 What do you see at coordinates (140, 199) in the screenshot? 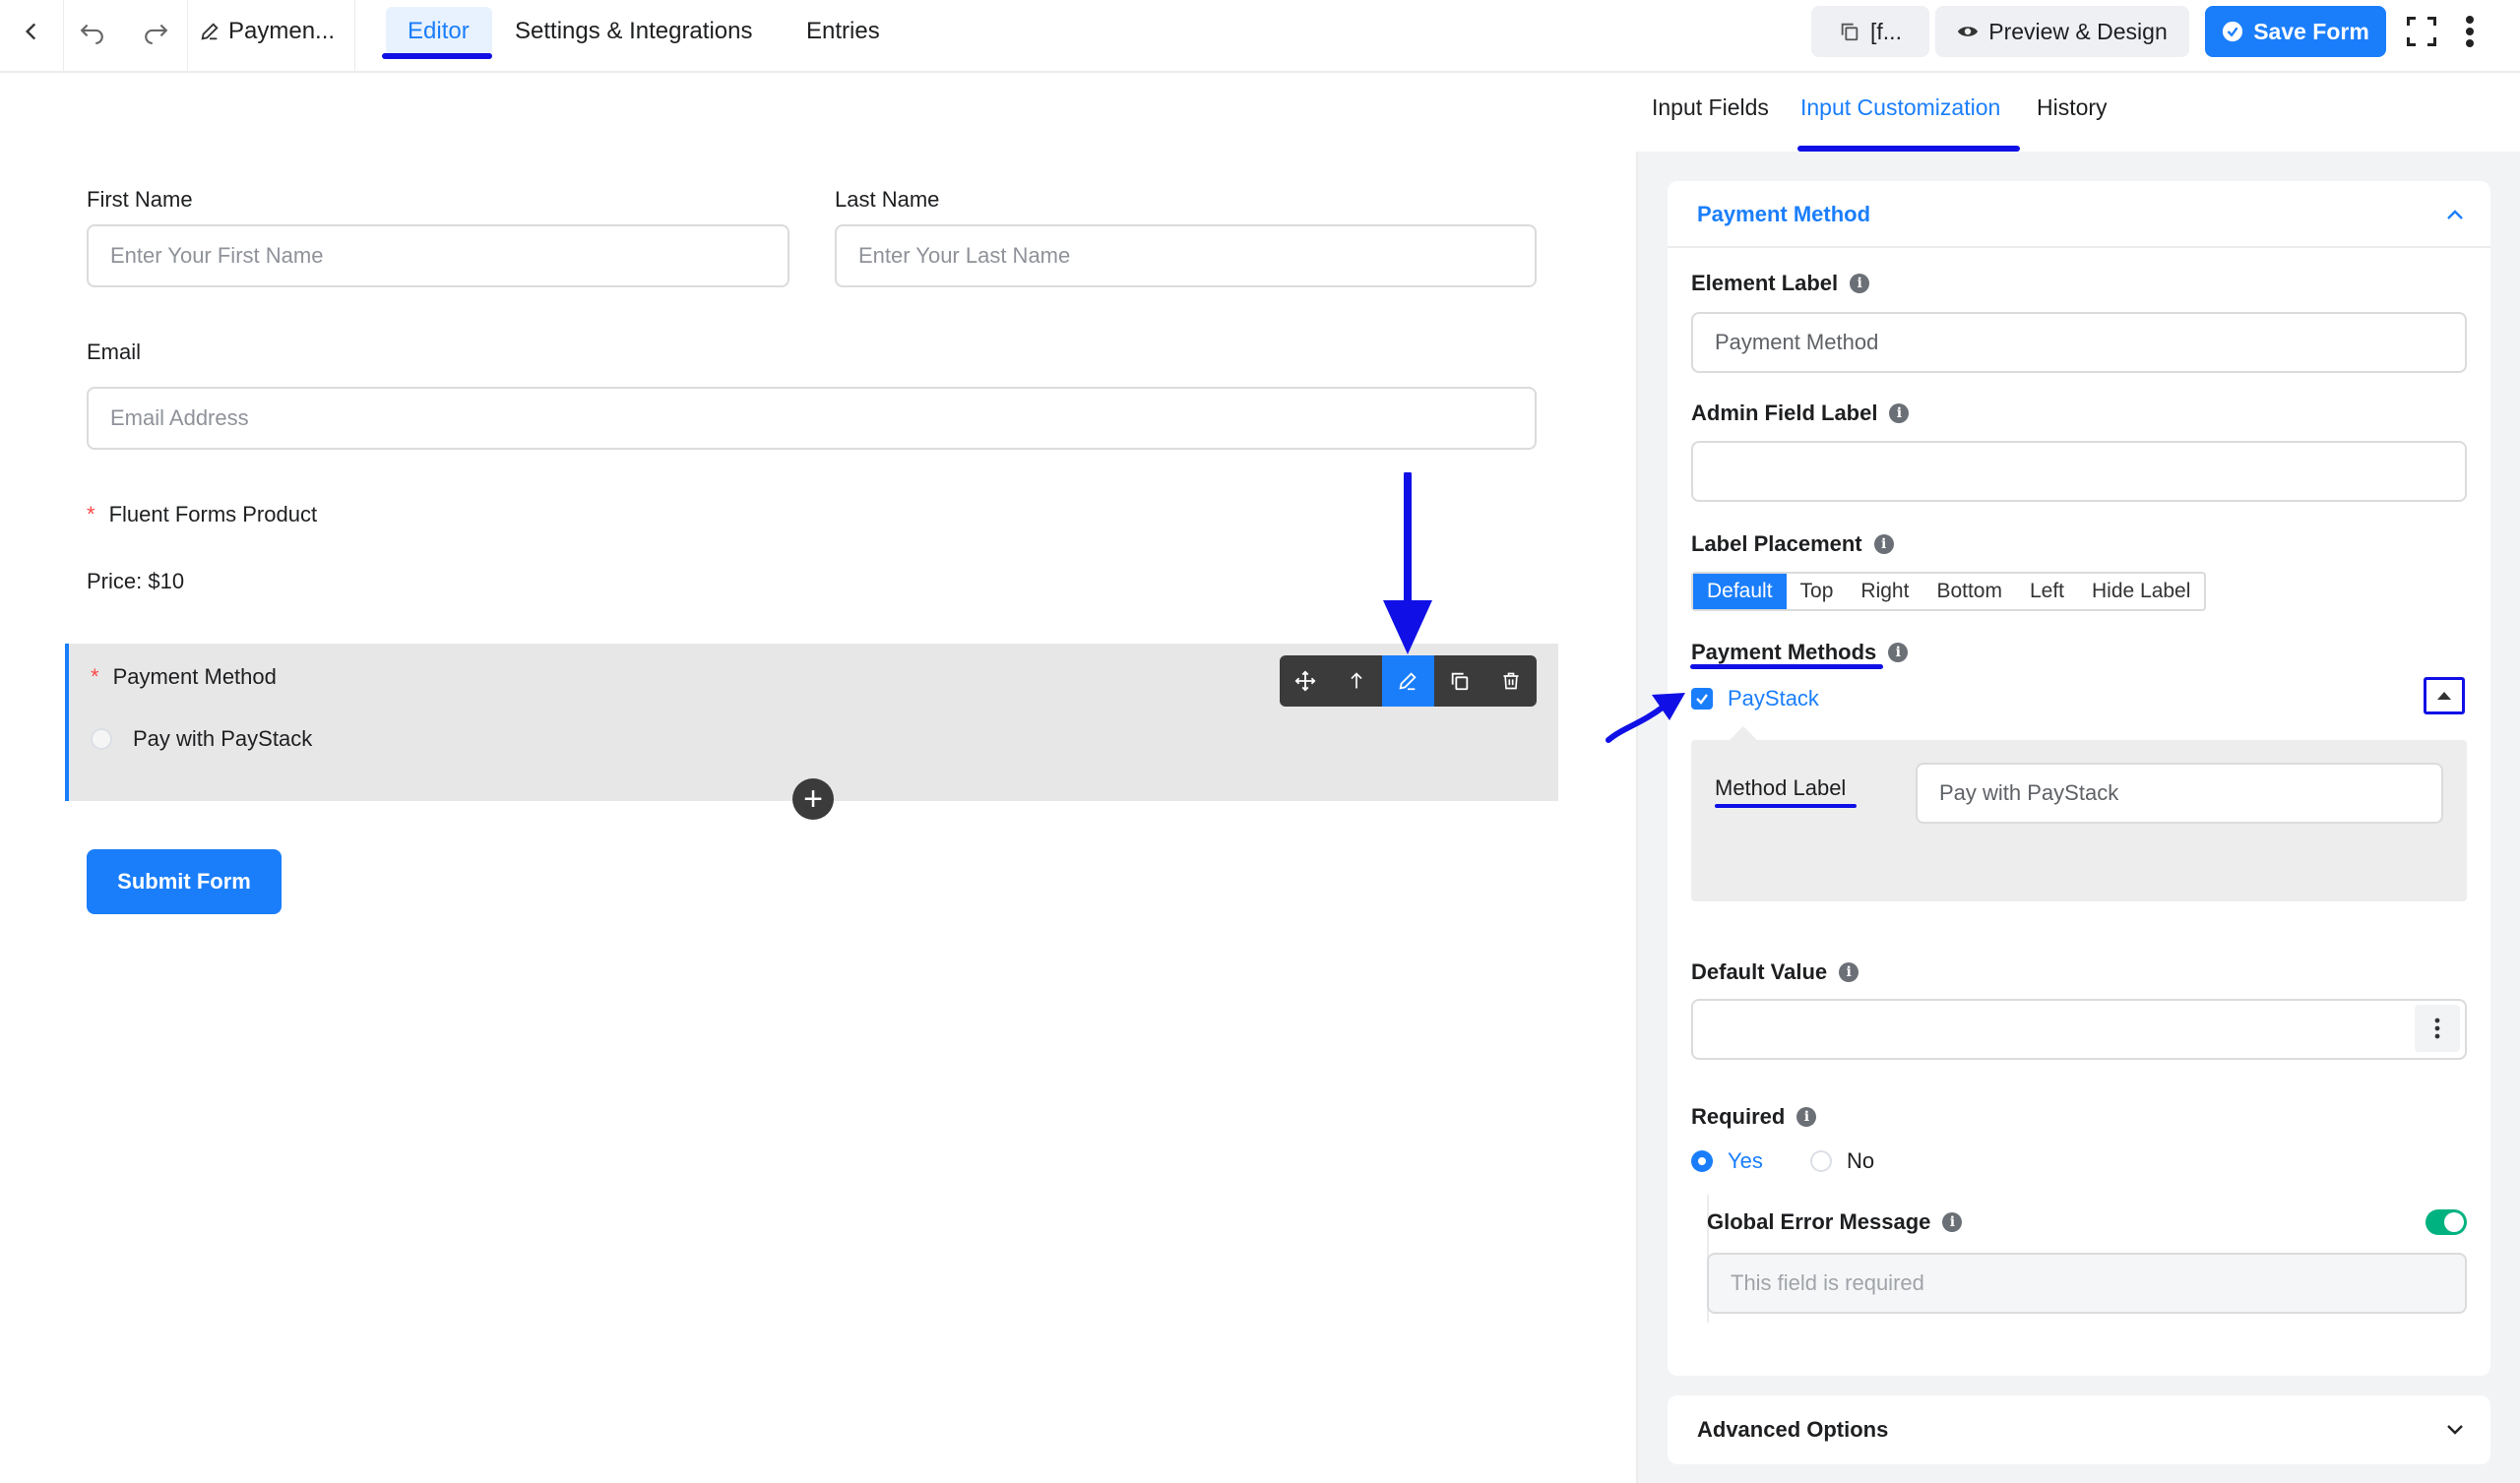
I see `first-name-label: First Name` at bounding box center [140, 199].